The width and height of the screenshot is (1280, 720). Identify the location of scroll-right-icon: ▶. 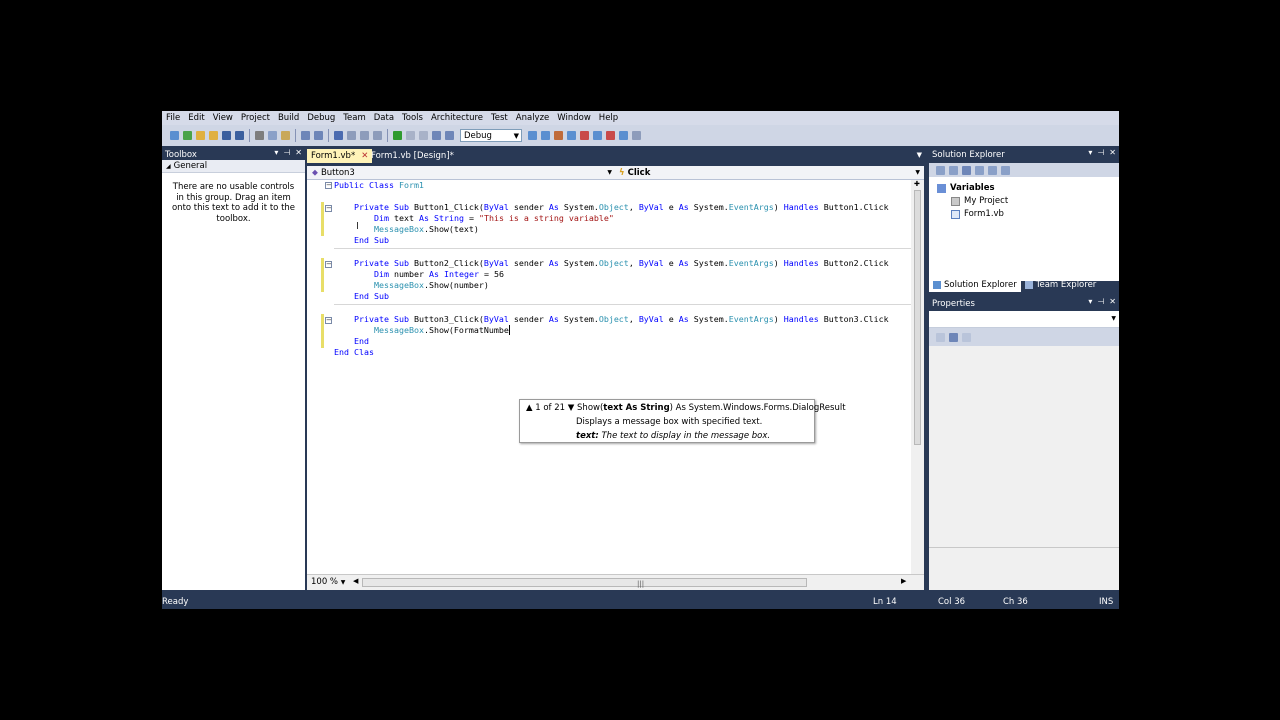
(903, 581).